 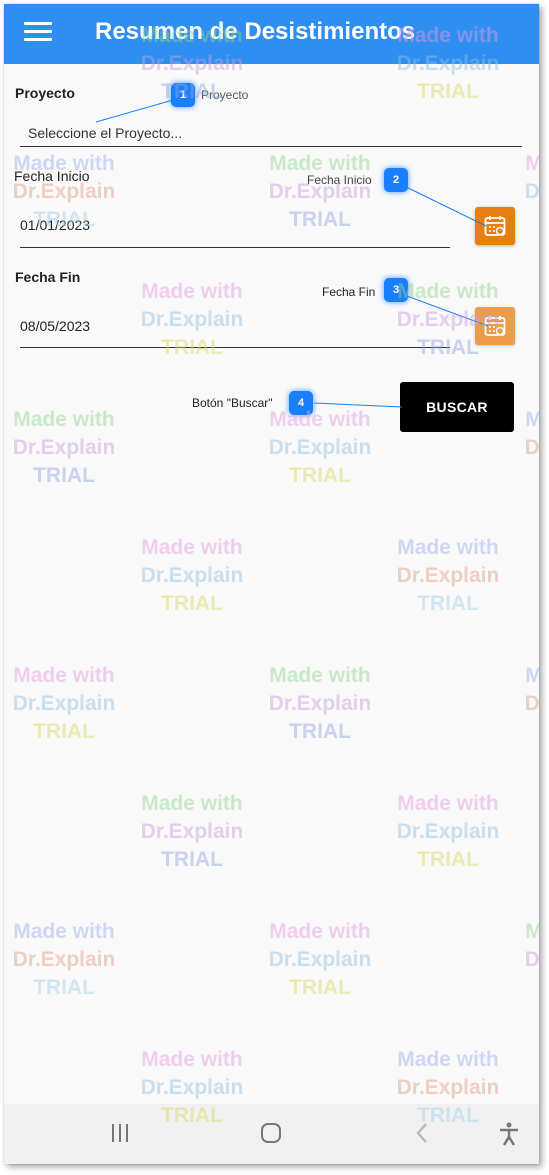 What do you see at coordinates (52, 176) in the screenshot?
I see `fecha-inicio-label: Fecha Inicio` at bounding box center [52, 176].